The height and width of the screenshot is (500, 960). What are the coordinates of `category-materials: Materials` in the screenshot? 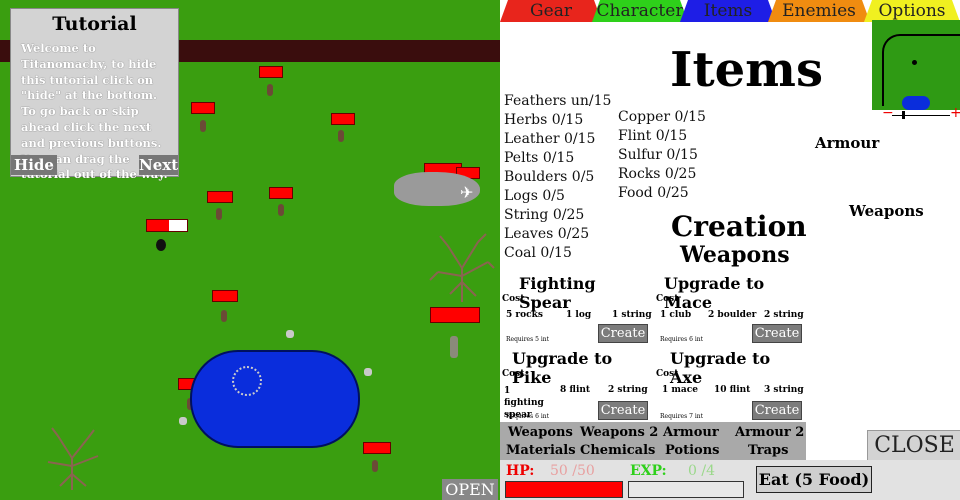 It's located at (541, 450).